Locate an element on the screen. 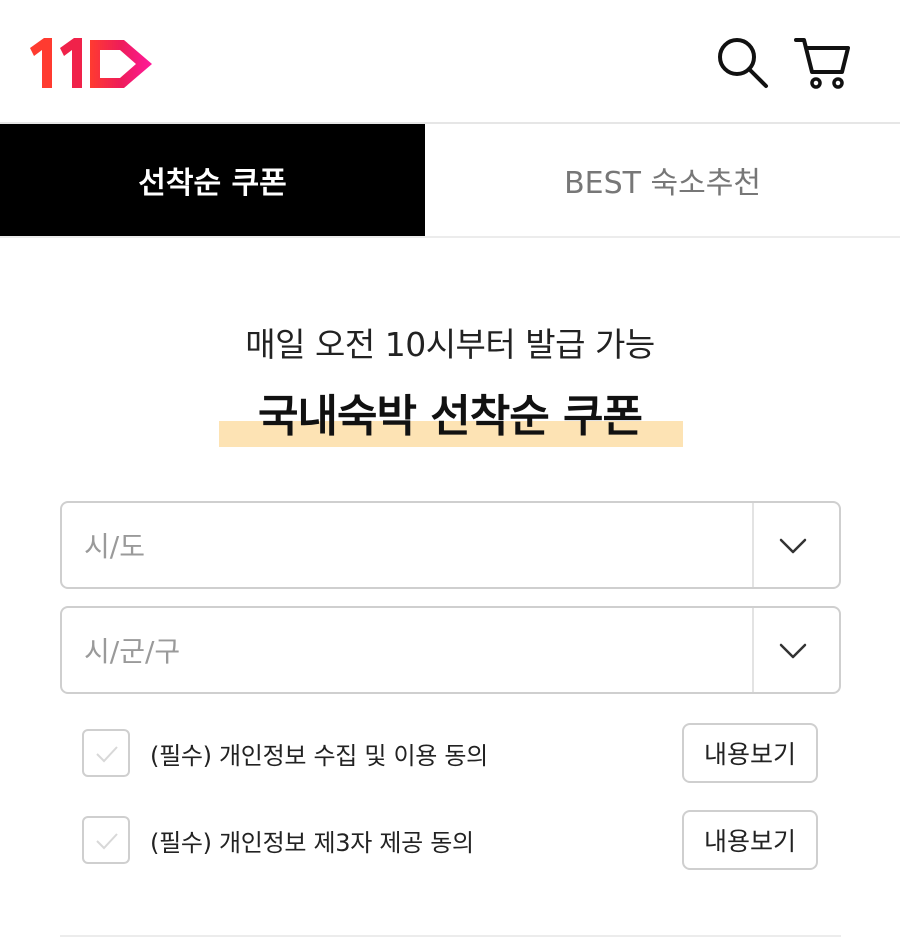  view-privacy-collection-button: 내용보기 is located at coordinates (750, 753).